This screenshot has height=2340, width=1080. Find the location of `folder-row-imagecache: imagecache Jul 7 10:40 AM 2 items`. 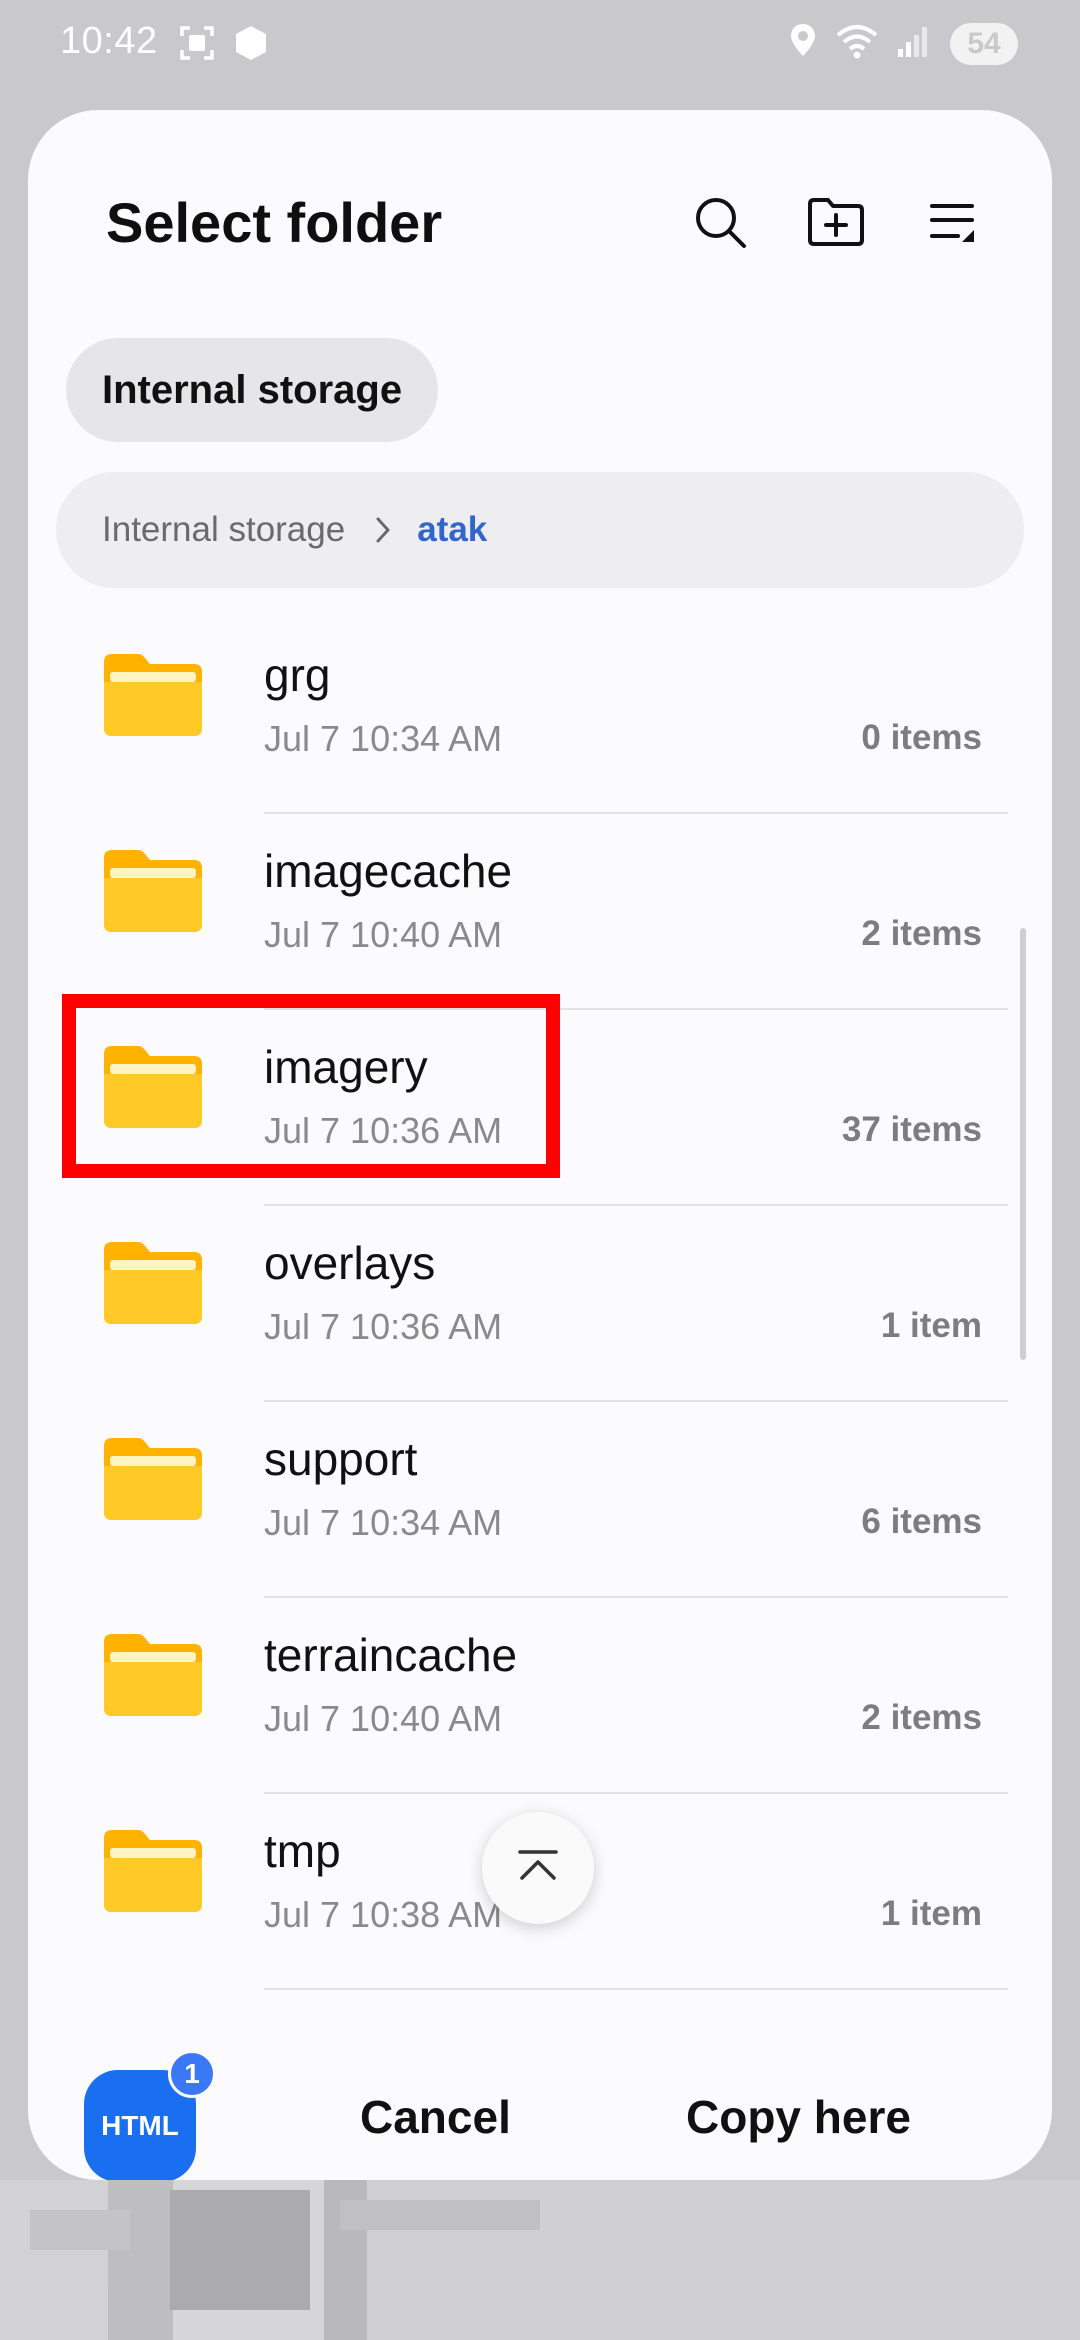

folder-row-imagecache: imagecache Jul 7 10:40 AM 2 items is located at coordinates (540, 912).